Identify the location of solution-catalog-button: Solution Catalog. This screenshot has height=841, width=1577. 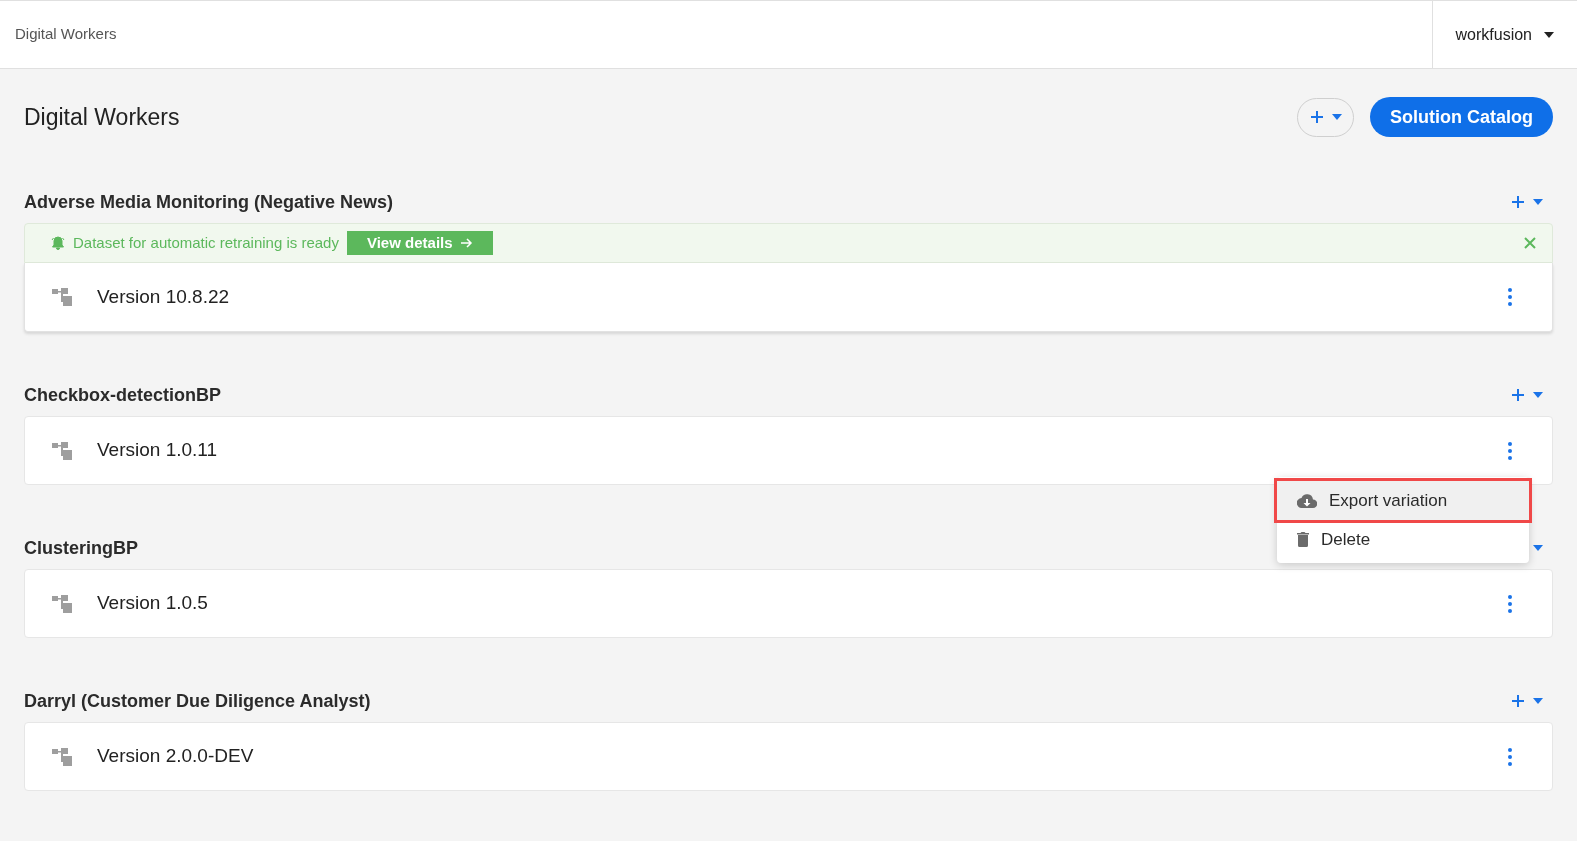
(1461, 117).